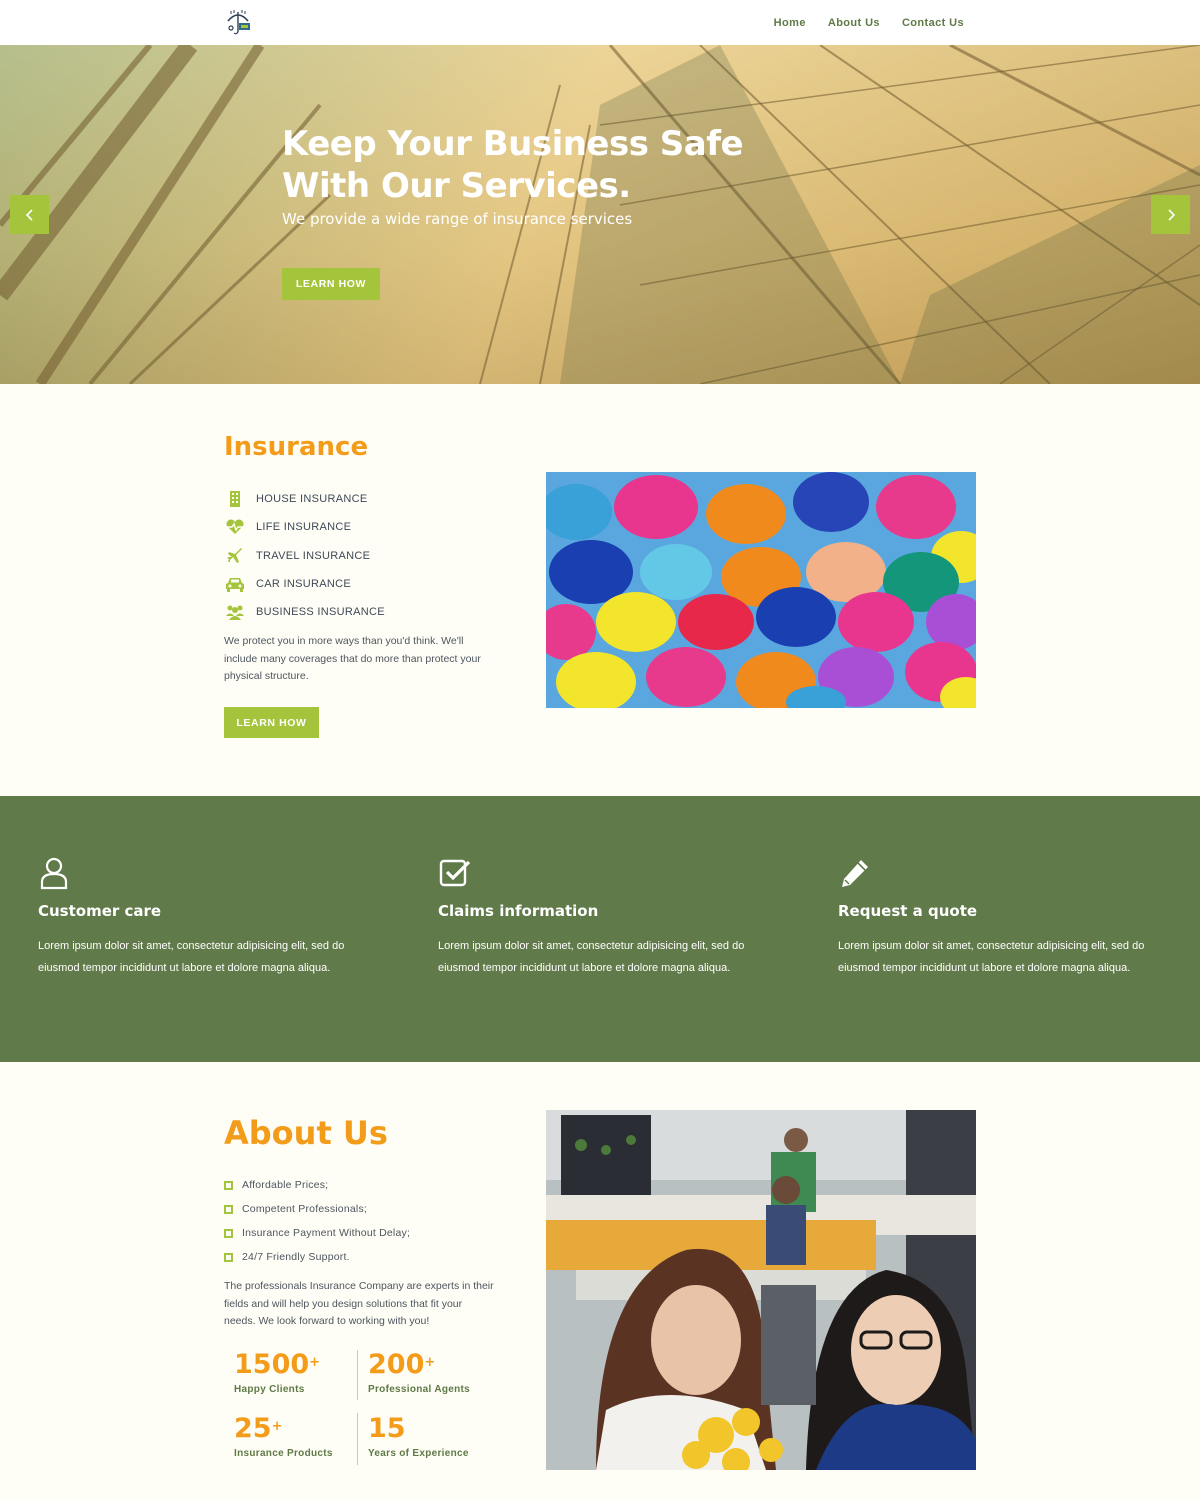 The image size is (1200, 1500). Describe the element at coordinates (387, 1428) in the screenshot. I see `stat-value: 15` at that location.